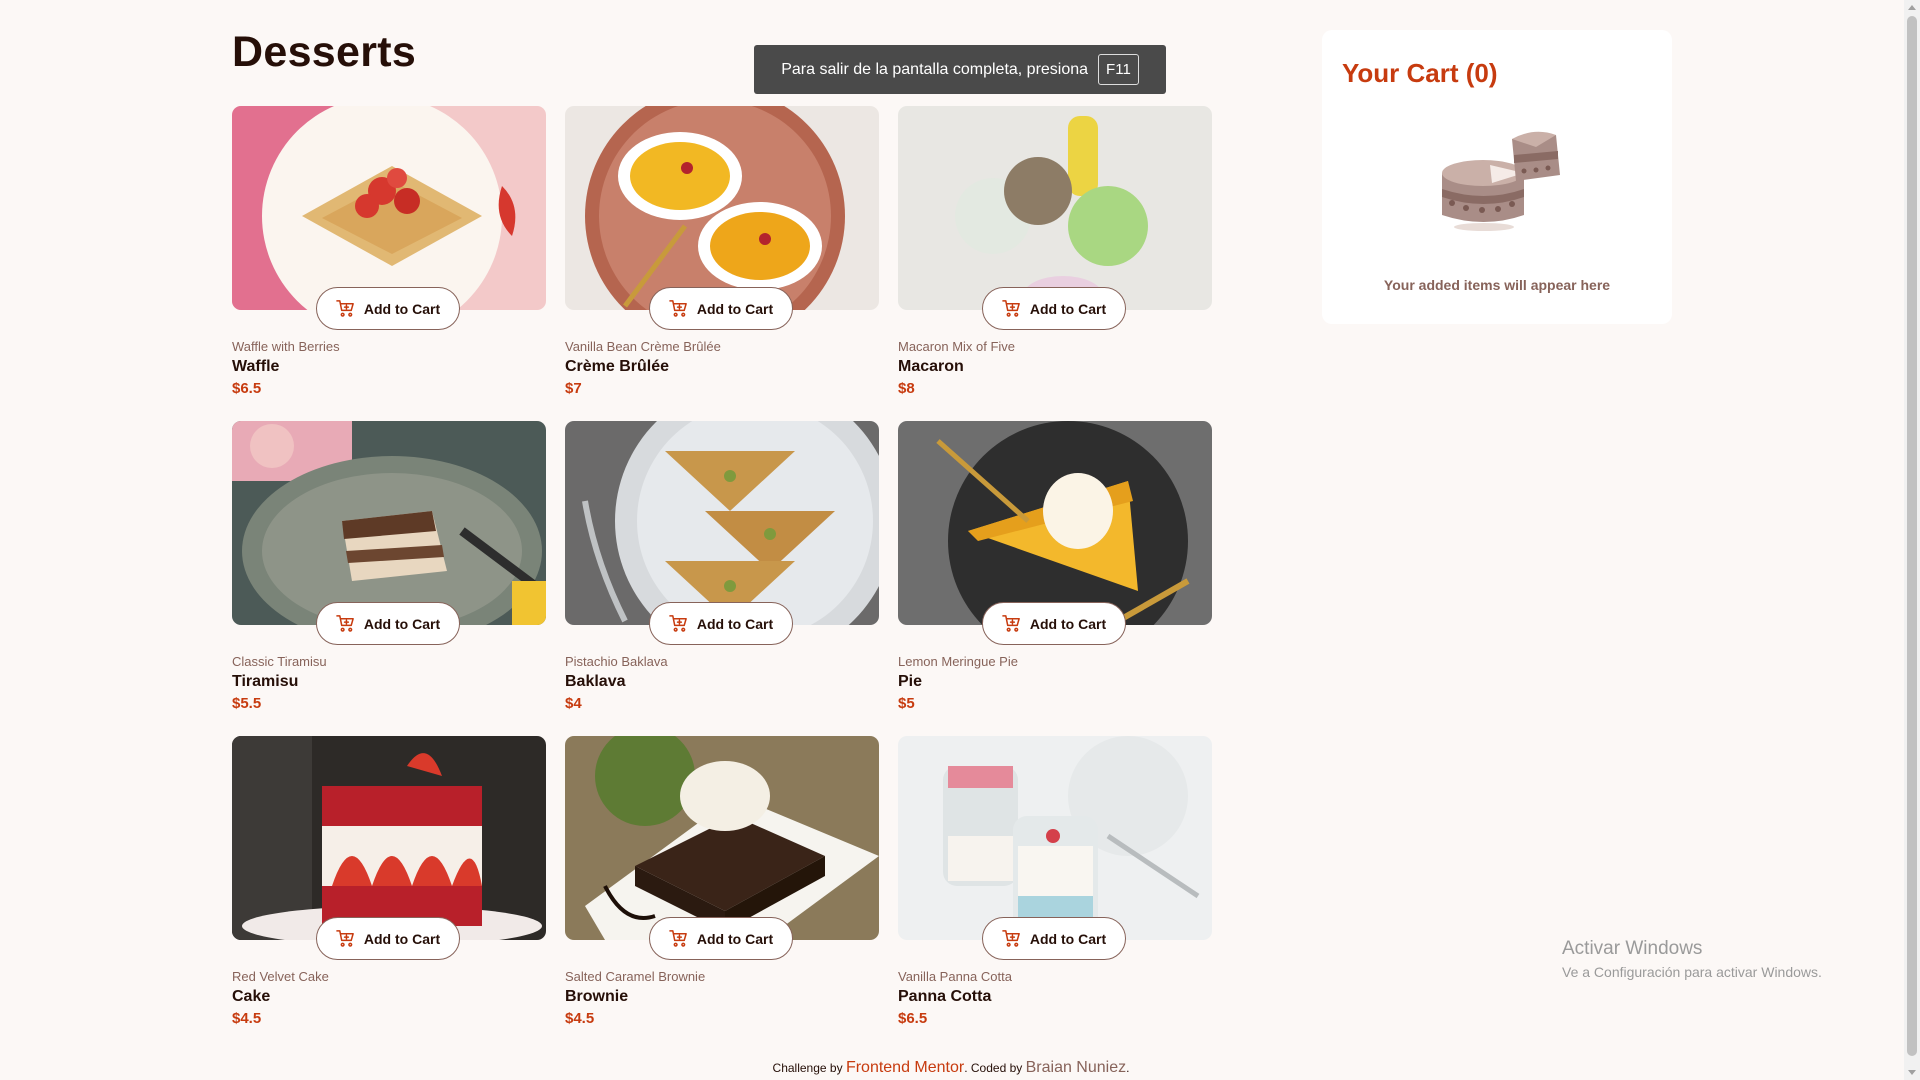  I want to click on scroll-thumb, so click(1912, 536).